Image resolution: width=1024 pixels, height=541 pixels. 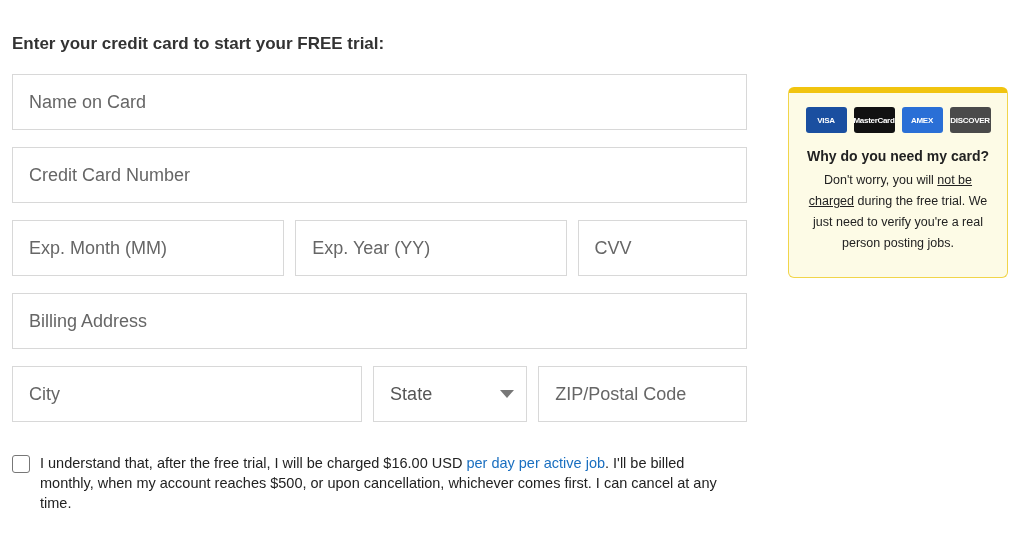 What do you see at coordinates (970, 120) in the screenshot?
I see `card-logo: DISCOVER` at bounding box center [970, 120].